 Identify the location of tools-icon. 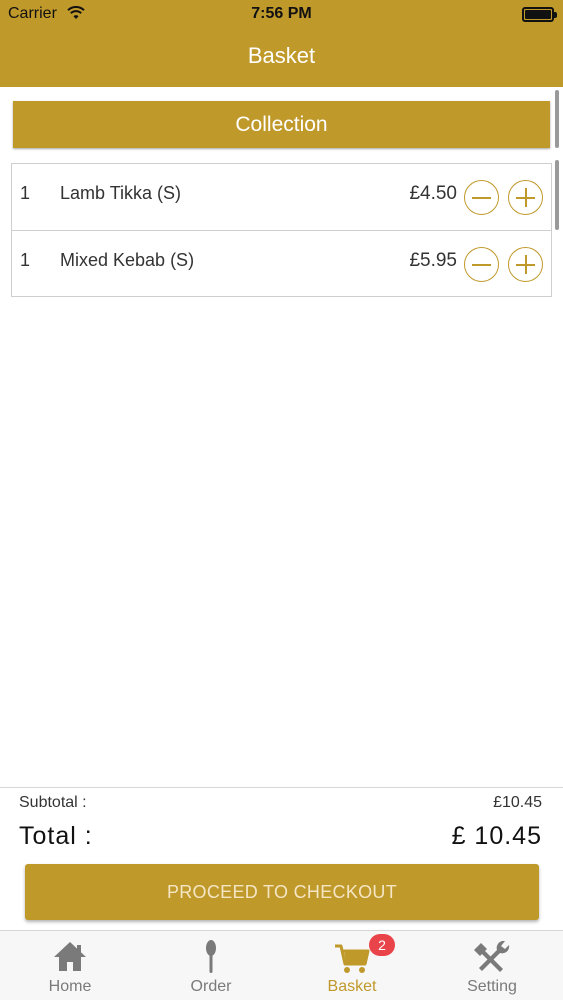
(492, 956).